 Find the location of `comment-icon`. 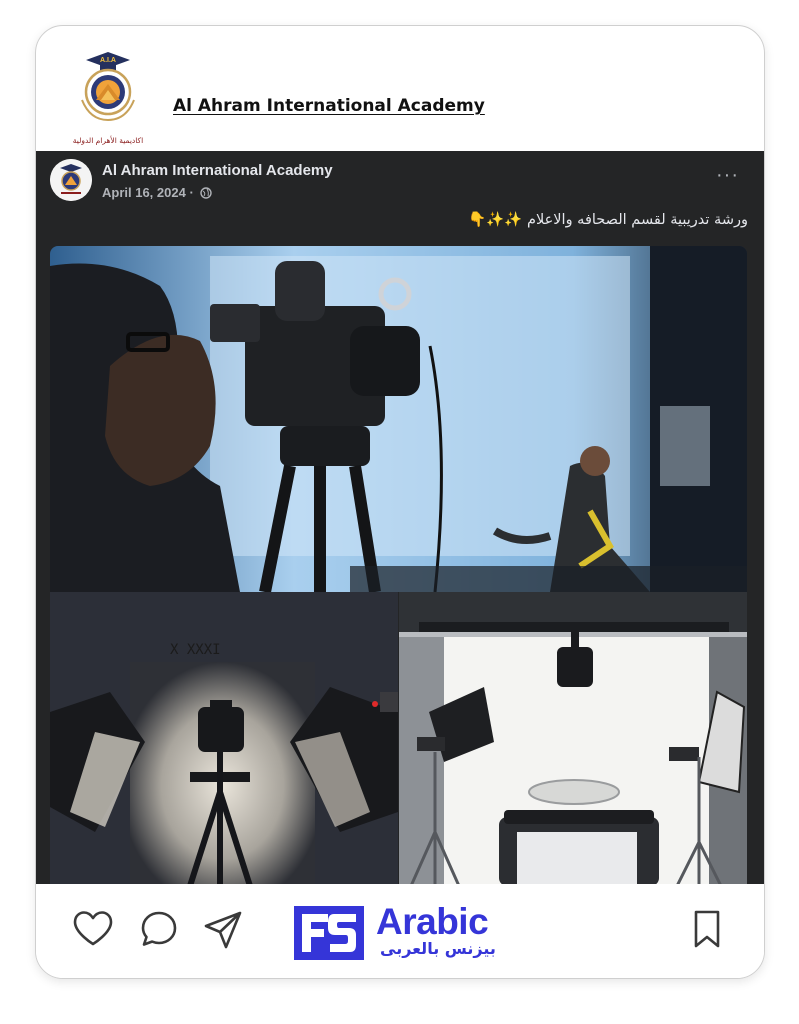

comment-icon is located at coordinates (159, 929).